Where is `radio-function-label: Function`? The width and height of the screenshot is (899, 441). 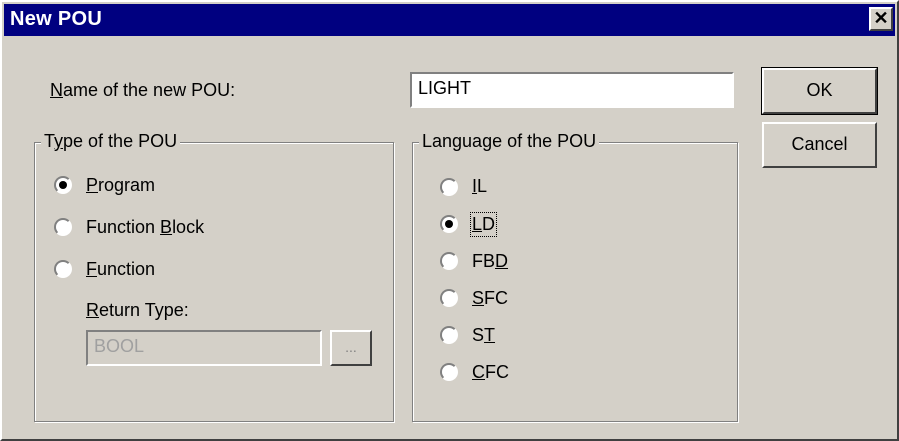 radio-function-label: Function is located at coordinates (120, 269).